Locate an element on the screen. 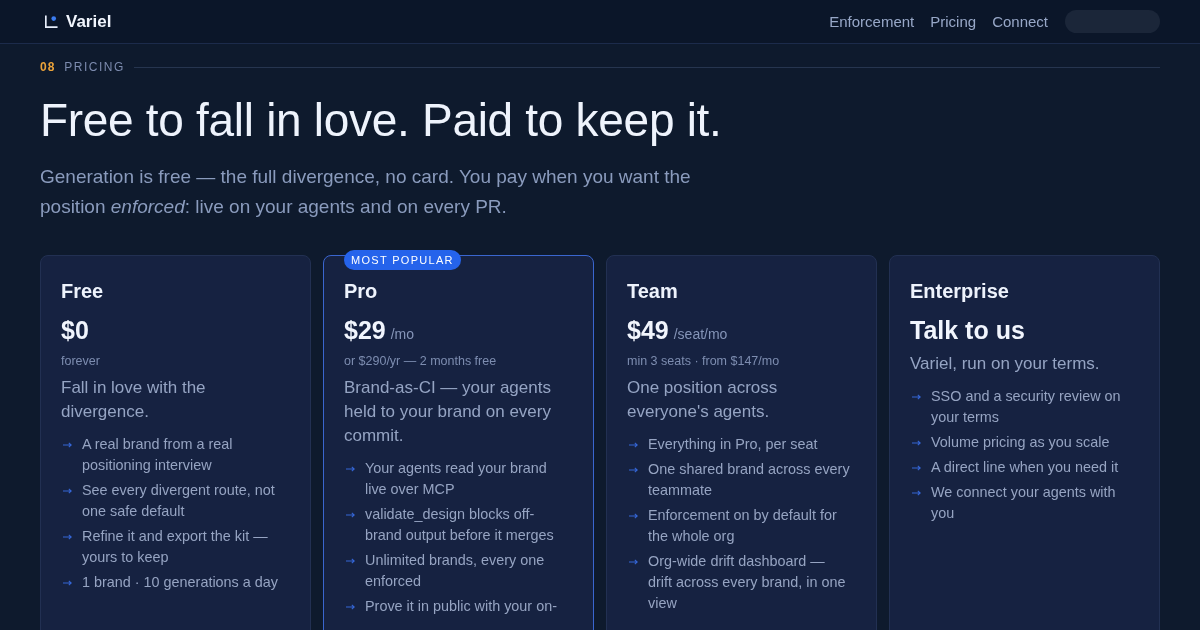 This screenshot has height=630, width=1200. plan-name: Team is located at coordinates (653, 291).